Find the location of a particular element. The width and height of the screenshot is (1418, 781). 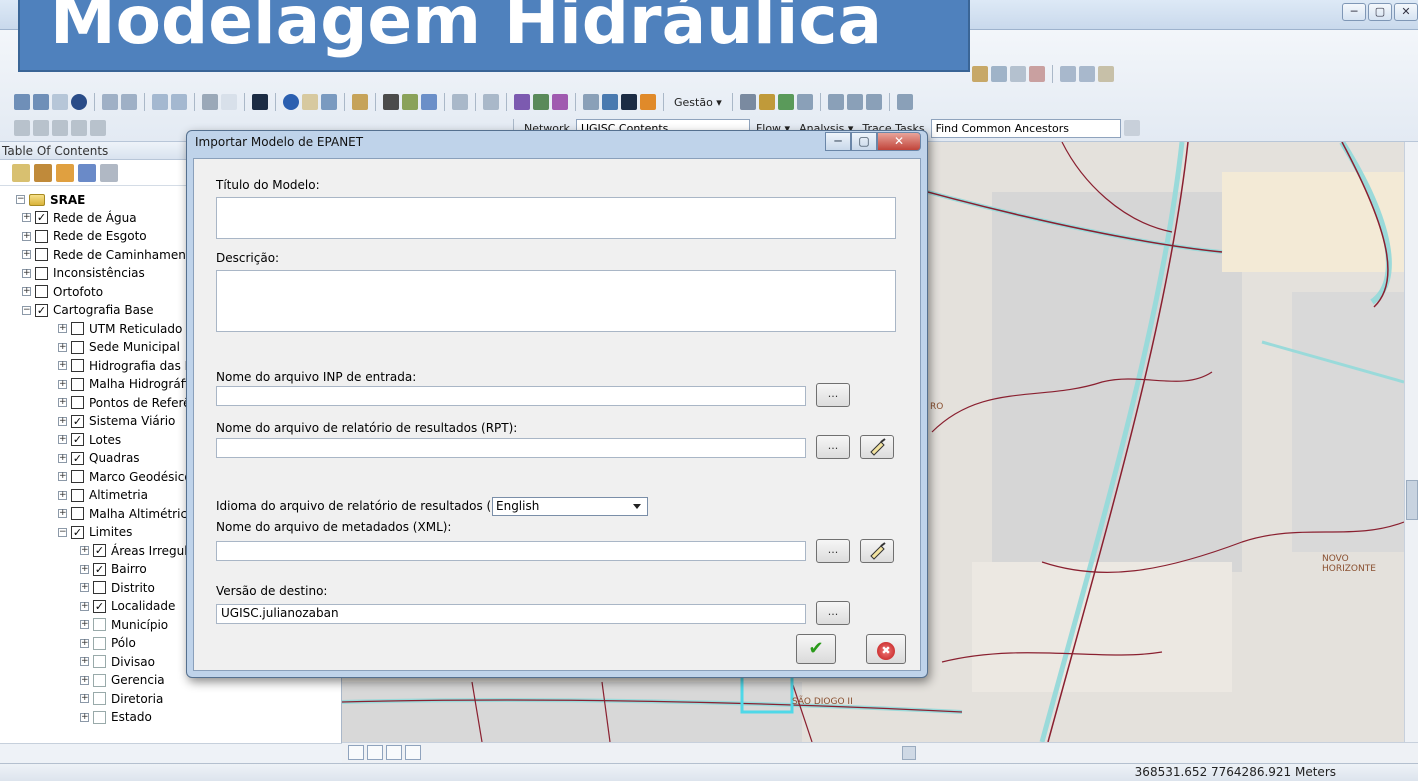

select-elements-icon is located at coordinates (260, 102).